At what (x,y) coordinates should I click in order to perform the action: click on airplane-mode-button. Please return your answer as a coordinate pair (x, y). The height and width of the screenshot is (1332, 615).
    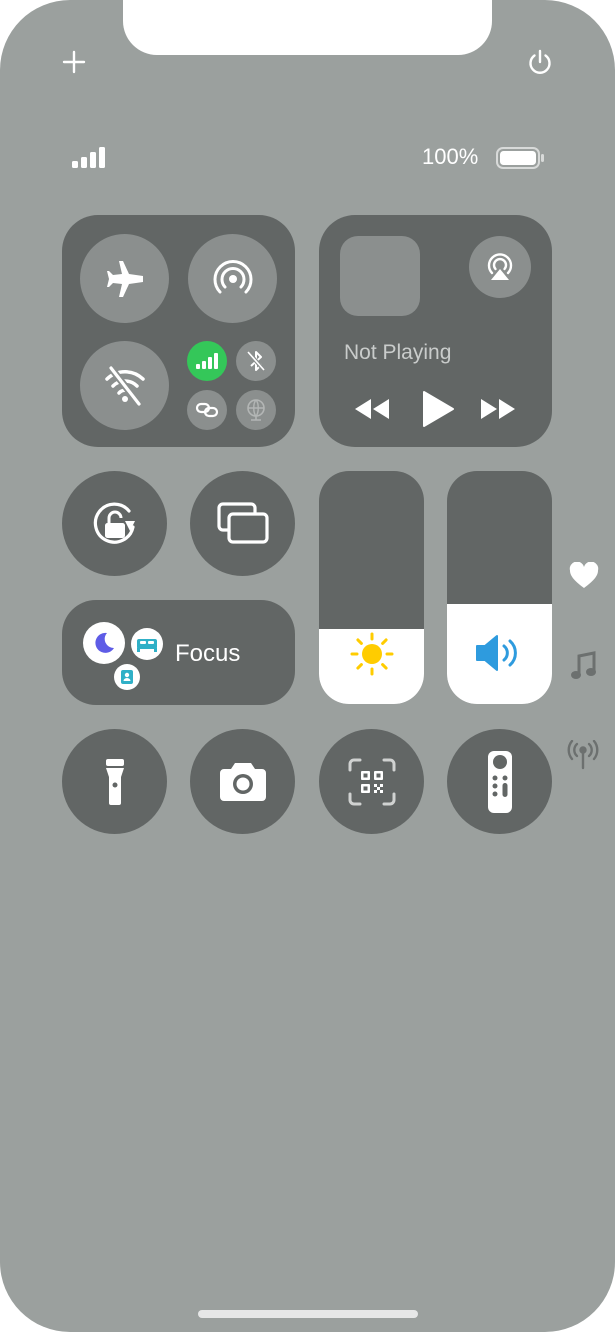
    Looking at the image, I should click on (124, 278).